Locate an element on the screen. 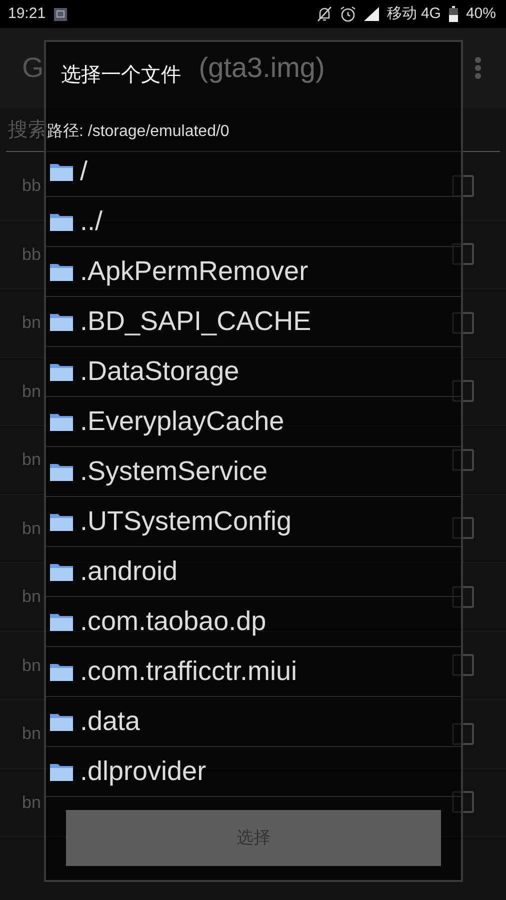  battery-percent: 40% is located at coordinates (481, 14).